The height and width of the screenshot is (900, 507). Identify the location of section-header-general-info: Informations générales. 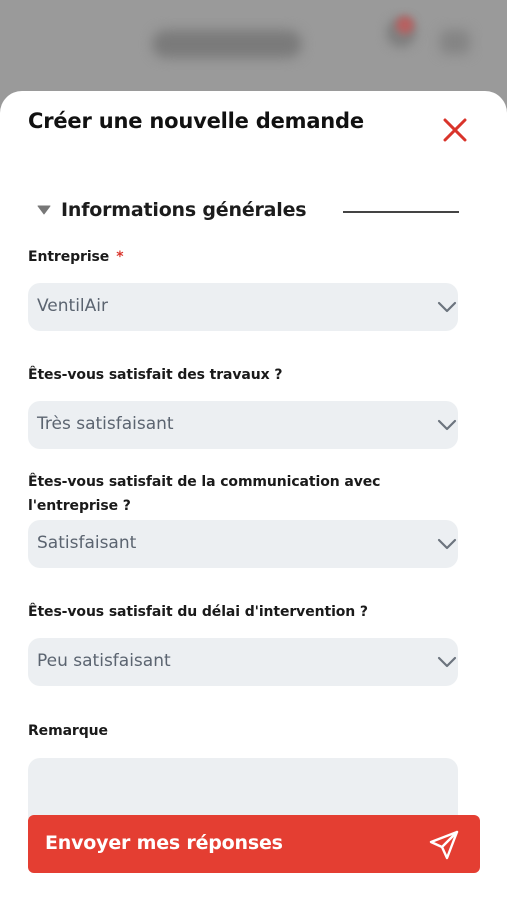
(171, 210).